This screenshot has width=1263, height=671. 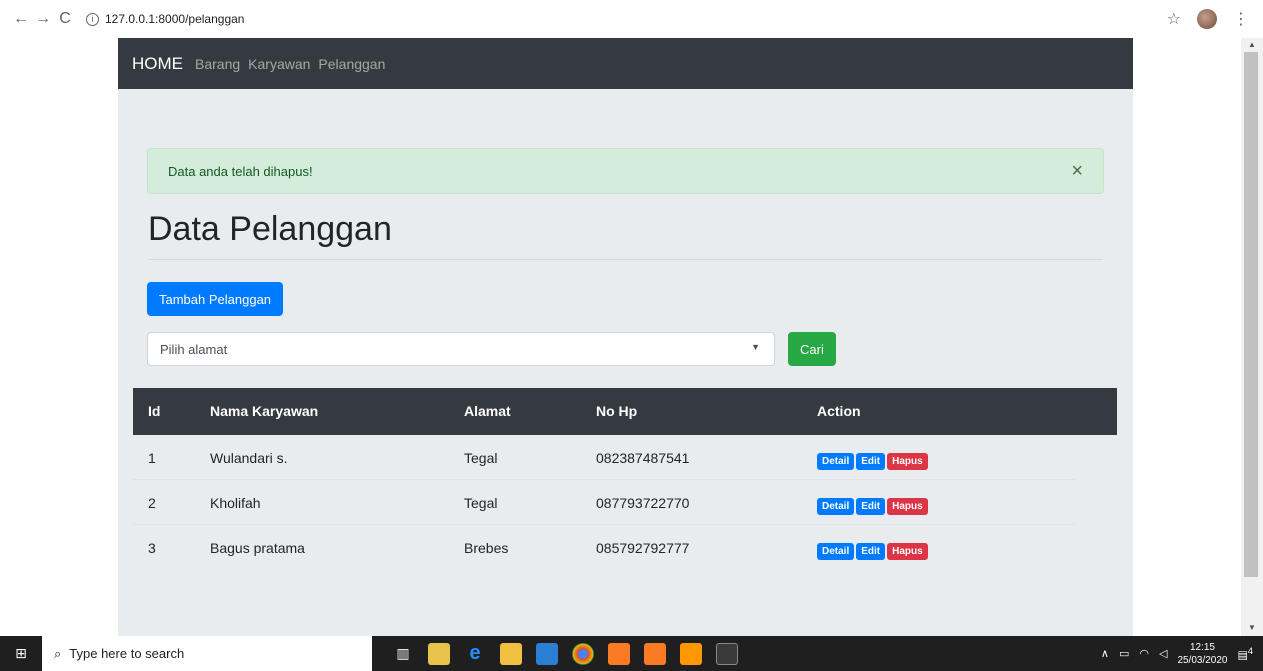 I want to click on close-icon: ×, so click(x=1077, y=171).